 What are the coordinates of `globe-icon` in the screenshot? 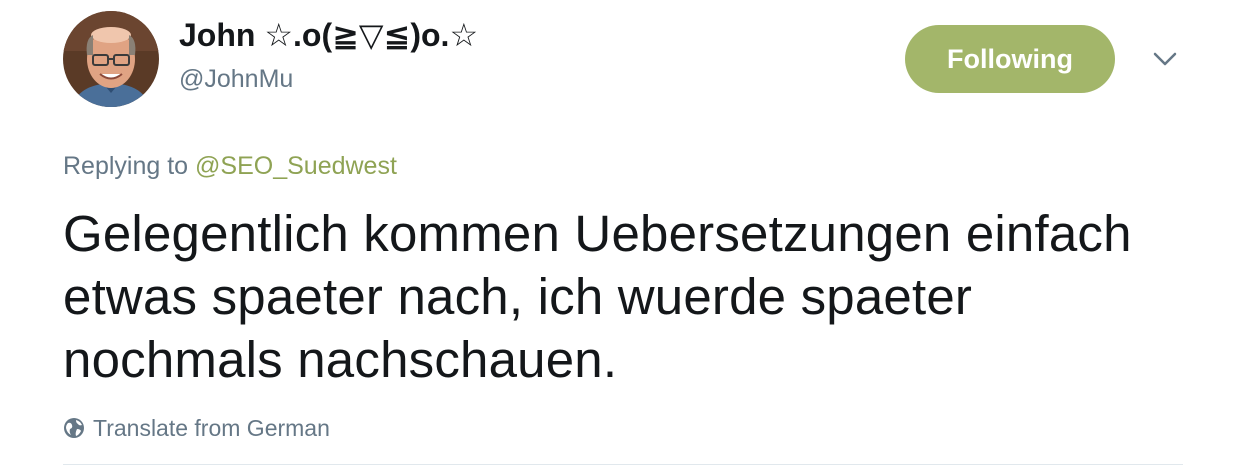 It's located at (74, 427).